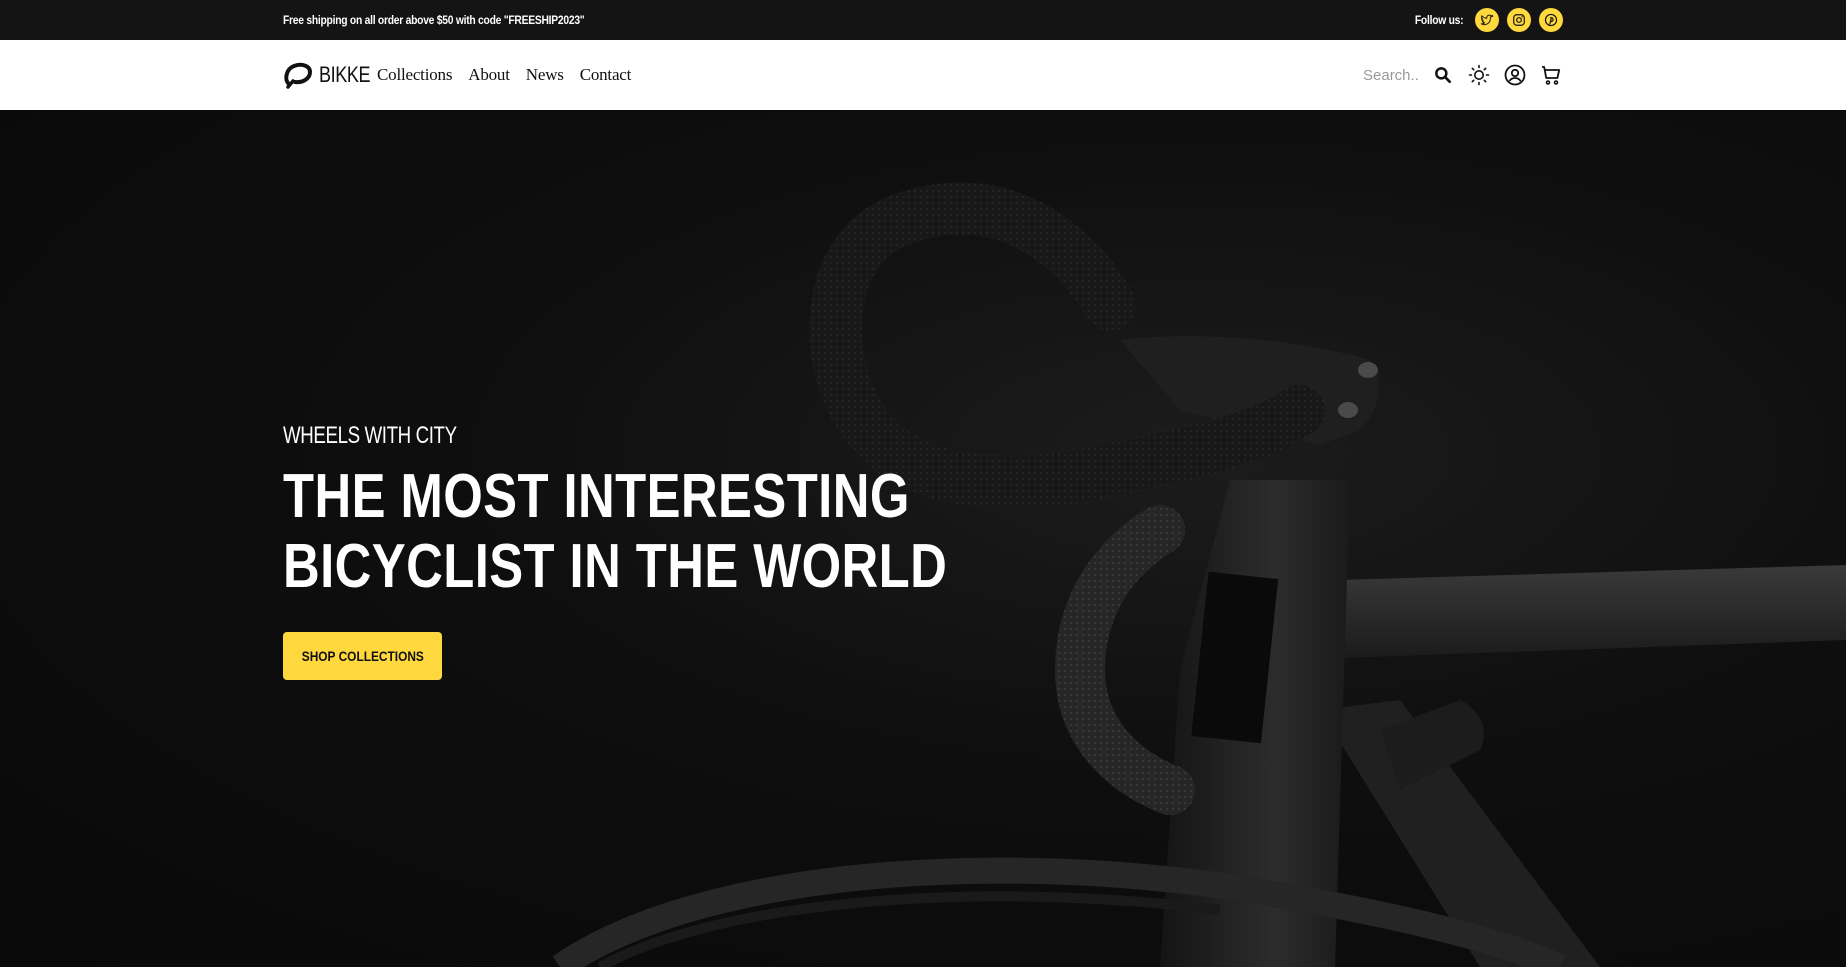  I want to click on shop-collections-button: SHOP COLLECTIONS, so click(362, 656).